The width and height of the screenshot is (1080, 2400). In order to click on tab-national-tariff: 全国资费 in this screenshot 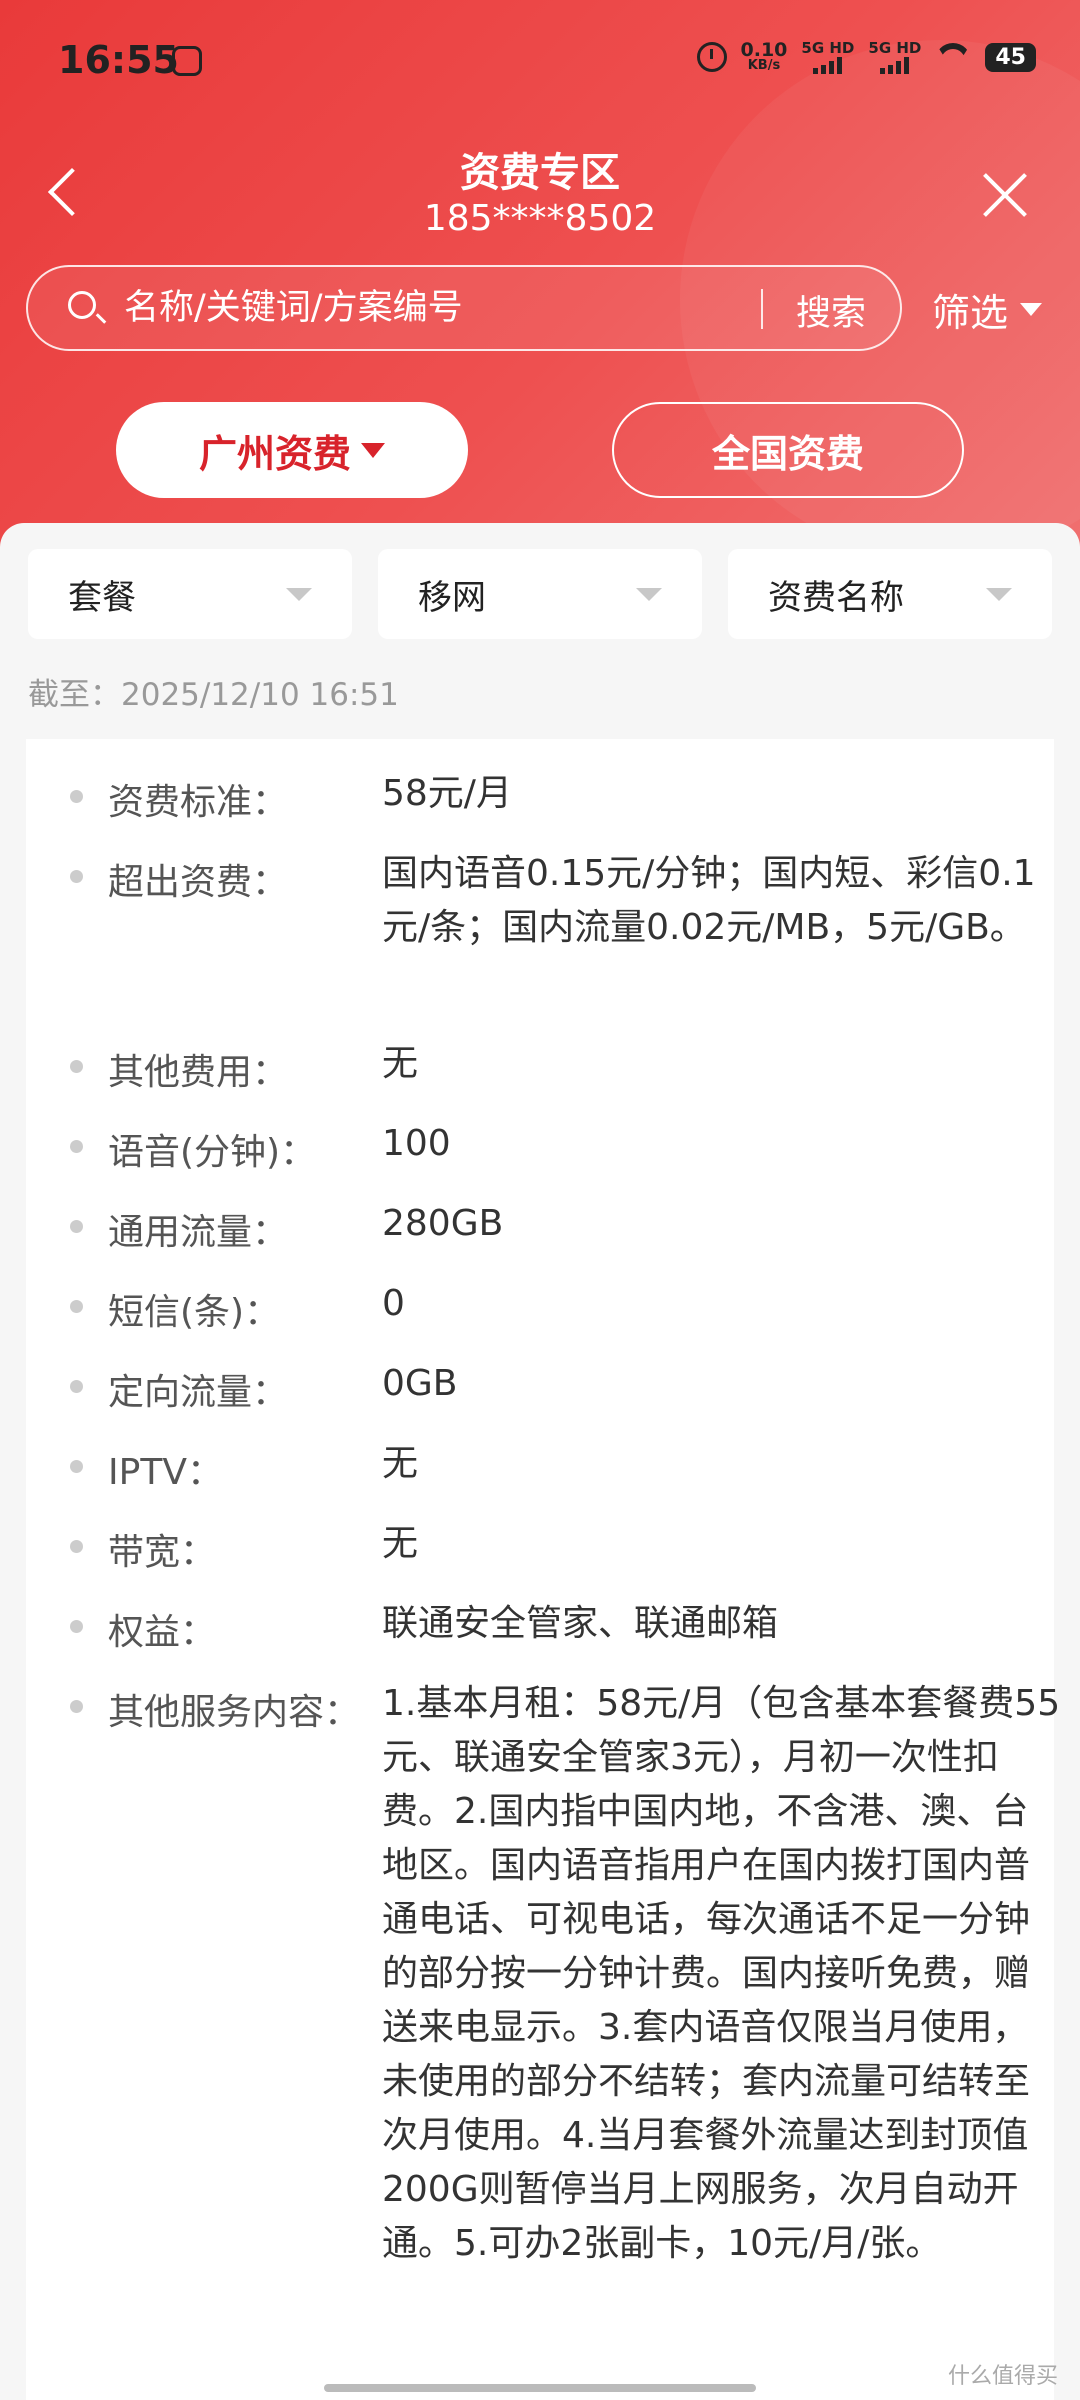, I will do `click(788, 450)`.